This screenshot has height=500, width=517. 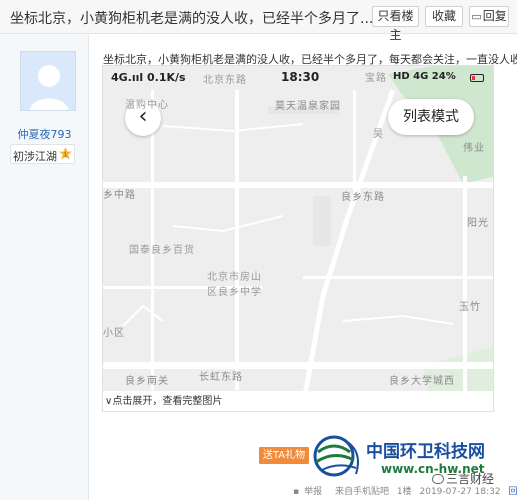 I want to click on watermark-title: 中国环卫科技网, so click(x=425, y=452).